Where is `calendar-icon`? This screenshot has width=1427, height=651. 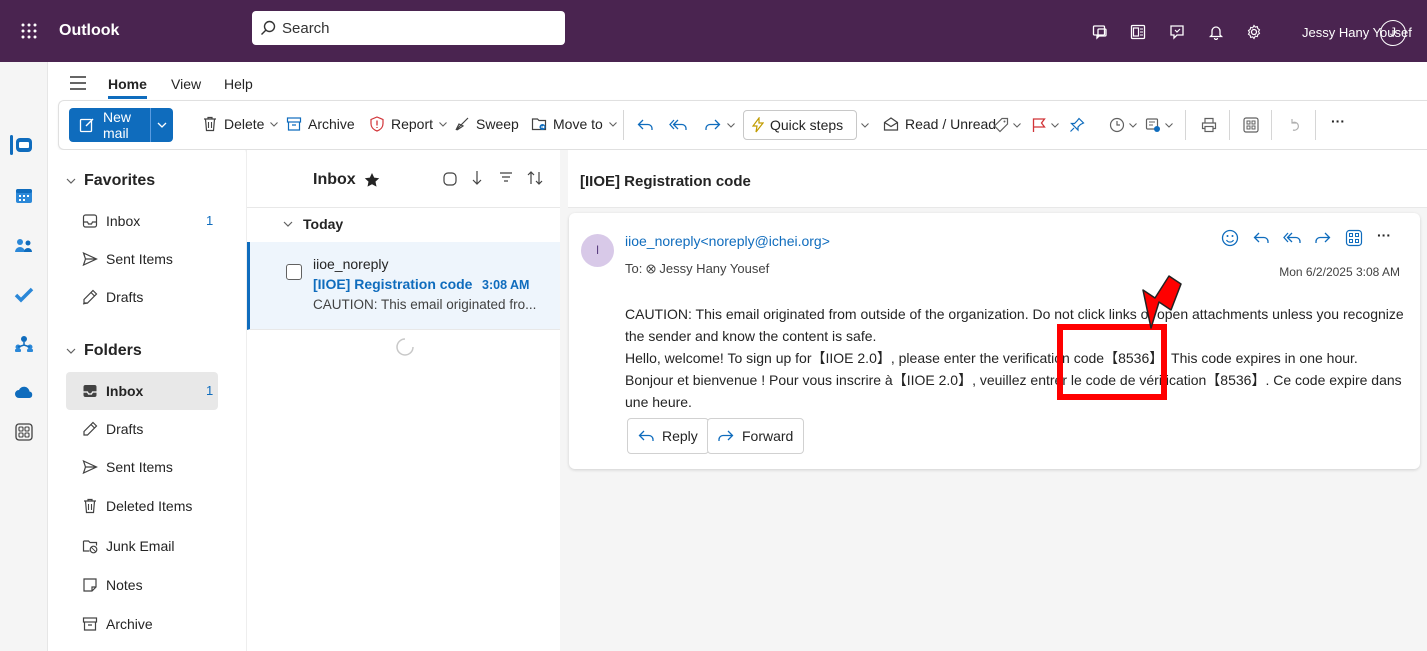
calendar-icon is located at coordinates (24, 196).